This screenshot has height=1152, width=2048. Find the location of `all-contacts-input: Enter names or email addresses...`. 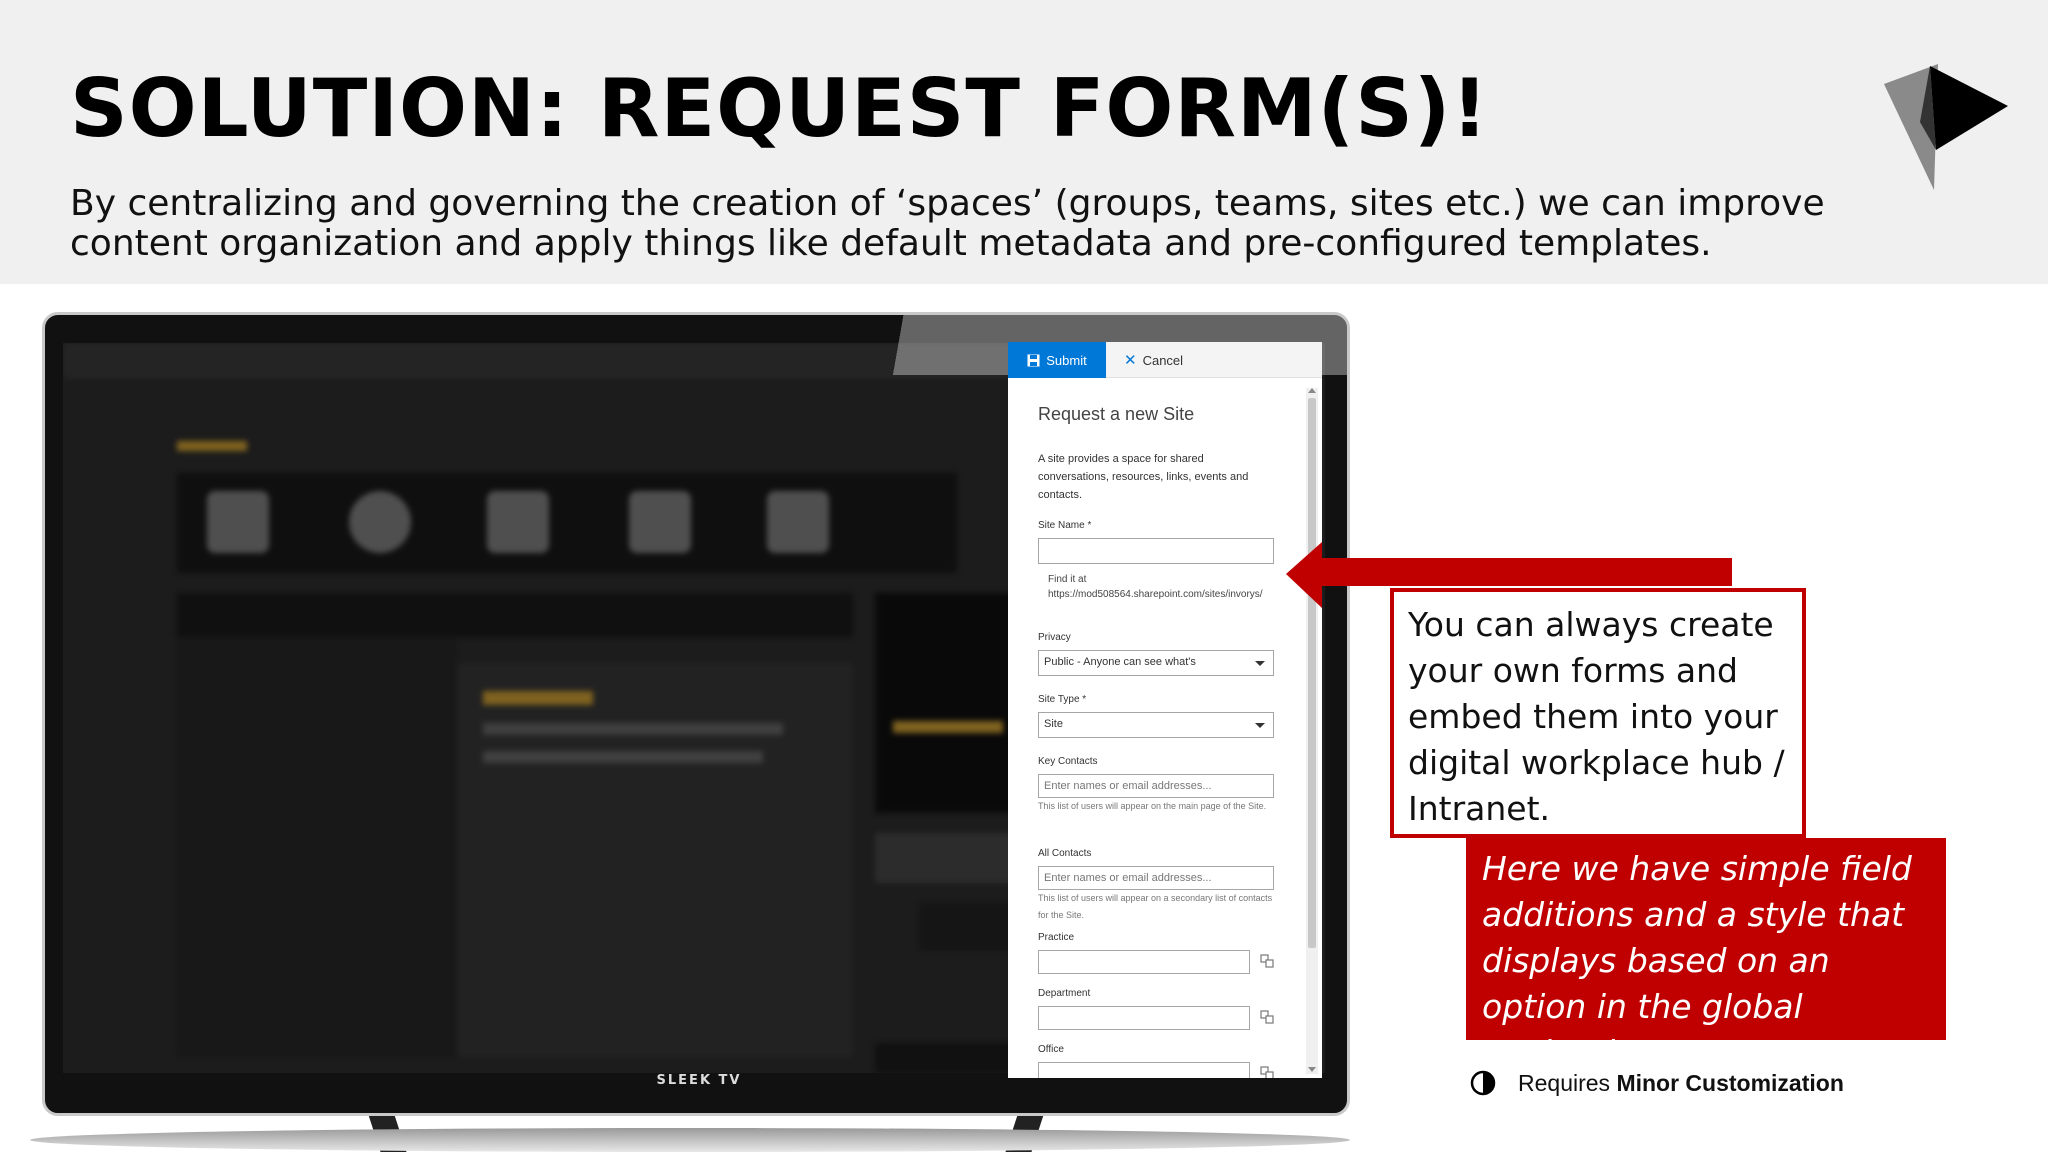

all-contacts-input: Enter names or email addresses... is located at coordinates (1156, 878).